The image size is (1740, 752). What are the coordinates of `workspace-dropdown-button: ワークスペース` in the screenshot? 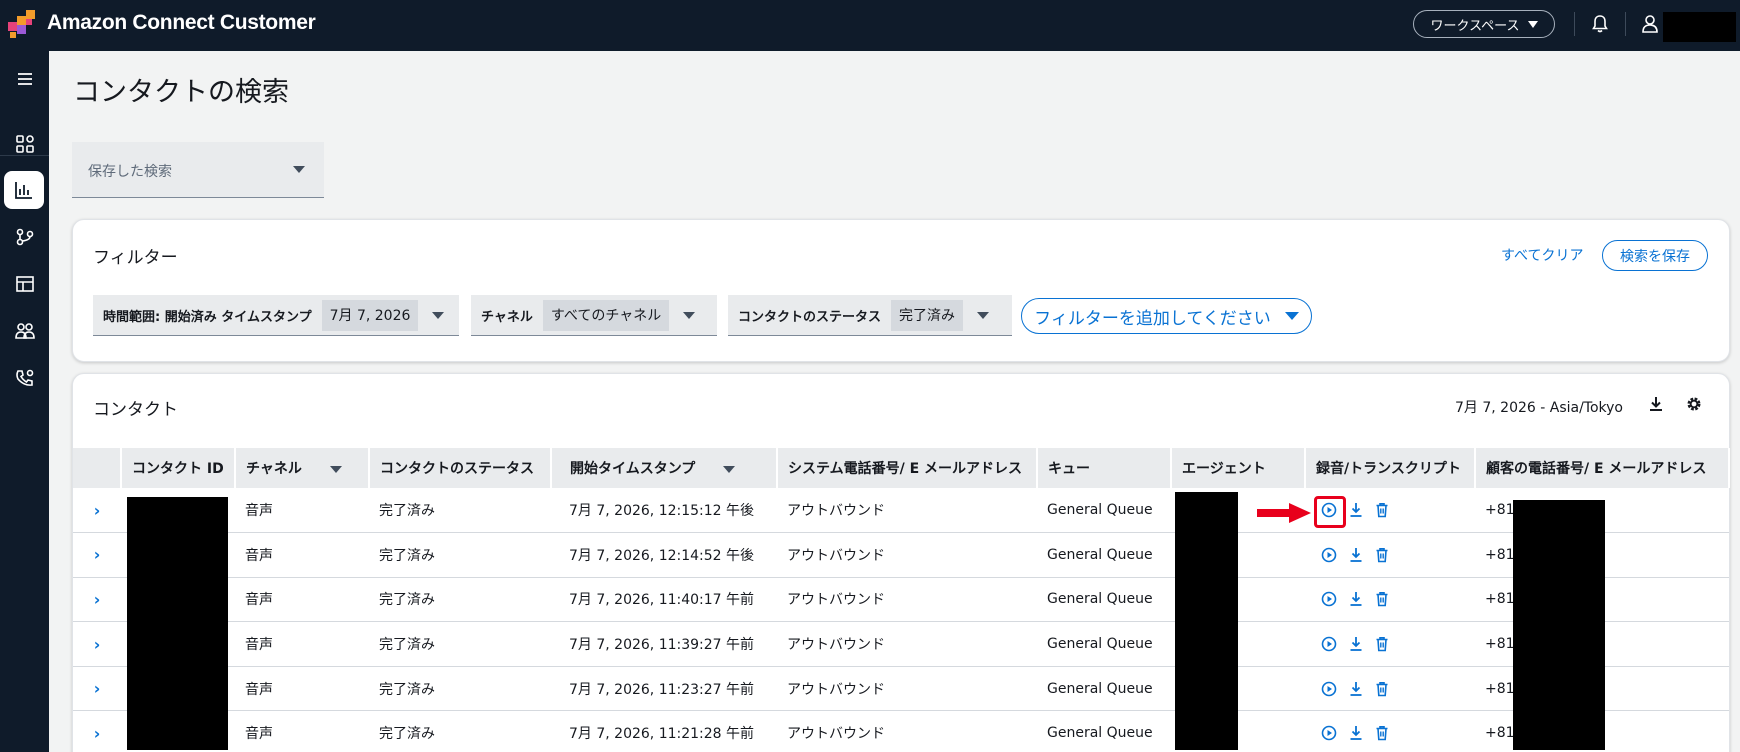 It's located at (1484, 24).